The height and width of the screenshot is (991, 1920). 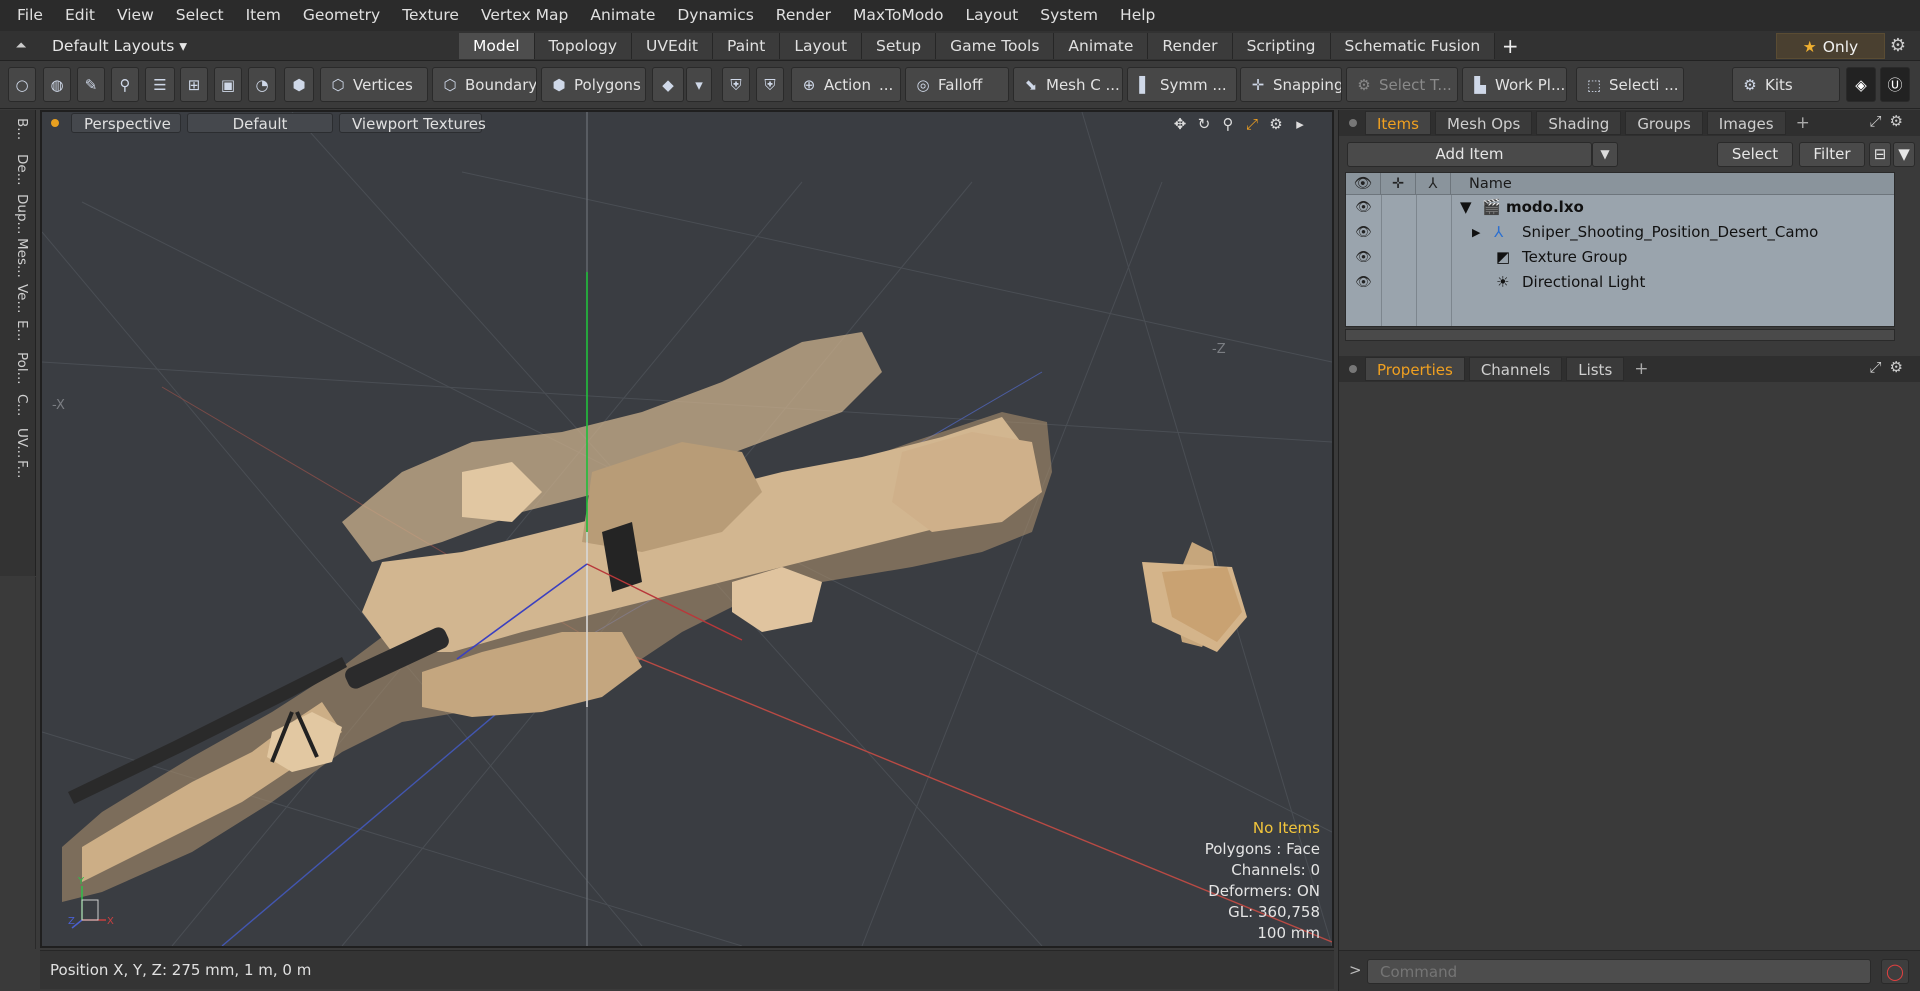 I want to click on funnel-icon: ▼, so click(x=1904, y=154).